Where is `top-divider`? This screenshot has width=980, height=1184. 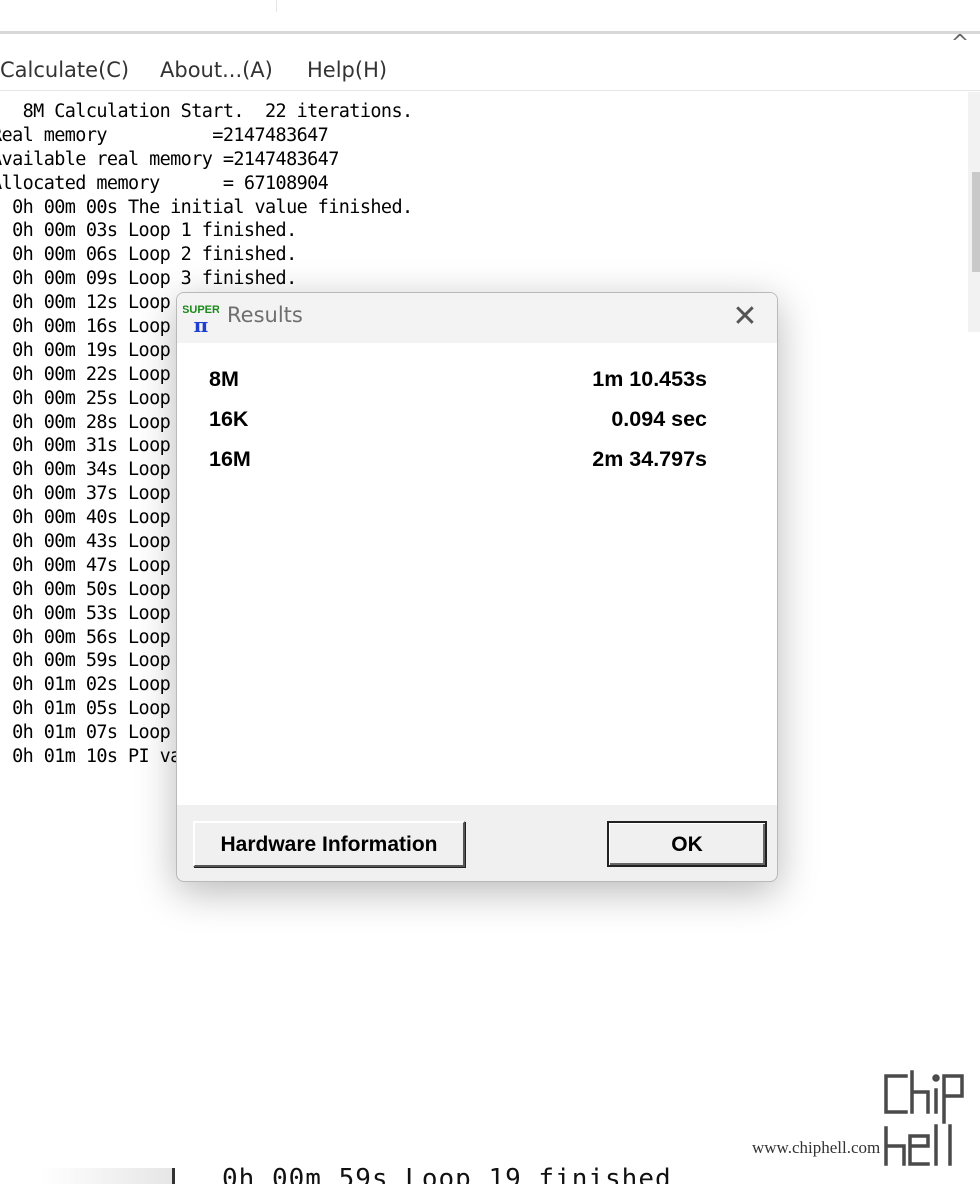
top-divider is located at coordinates (276, 6).